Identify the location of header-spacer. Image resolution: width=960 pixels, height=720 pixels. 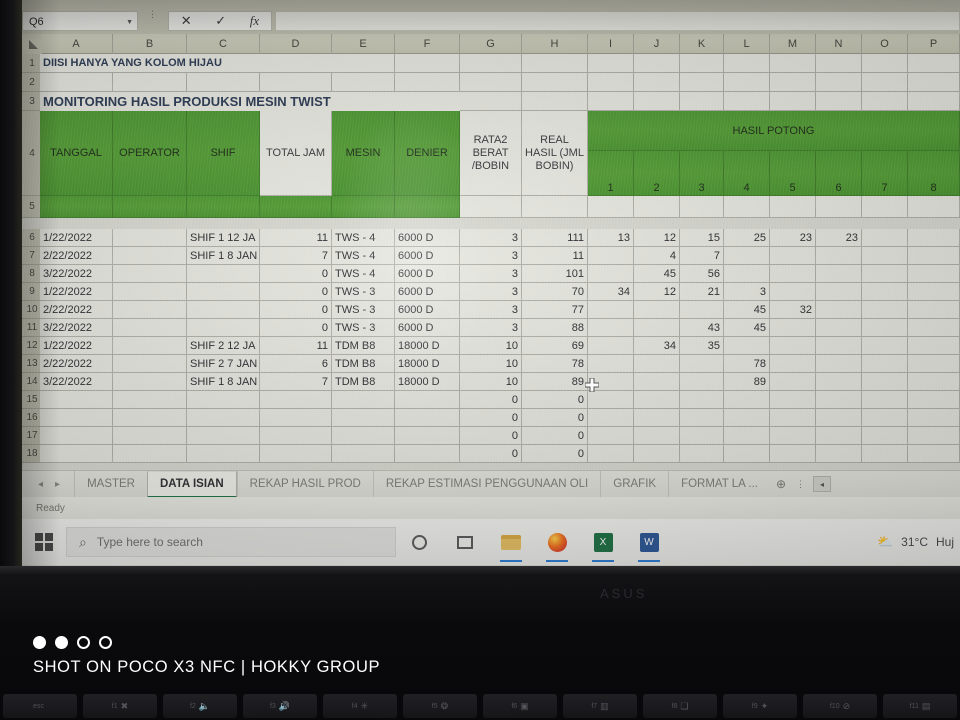
(363, 207).